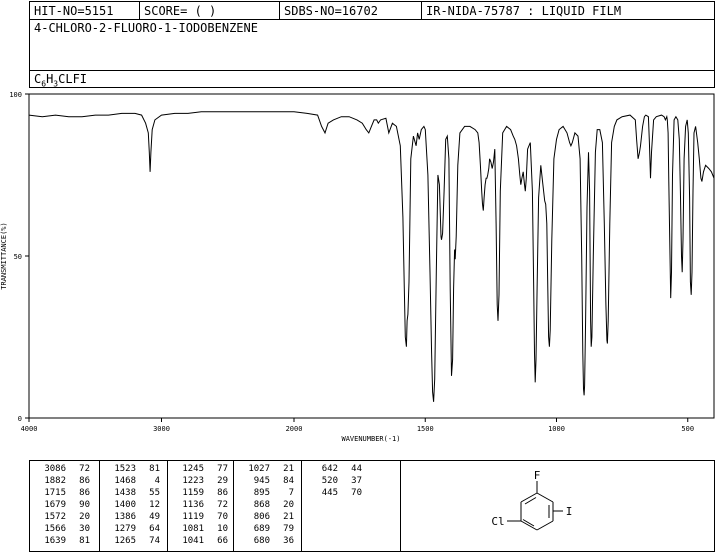  Describe the element at coordinates (497, 521) in the screenshot. I see `chloro-label: Cl` at that location.